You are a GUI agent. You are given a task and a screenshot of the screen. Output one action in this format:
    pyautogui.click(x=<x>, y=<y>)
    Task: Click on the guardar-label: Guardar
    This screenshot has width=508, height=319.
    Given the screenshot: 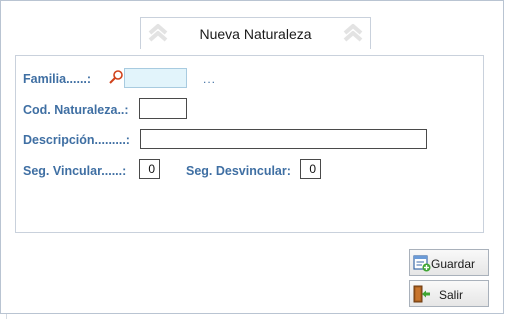 What is the action you would take?
    pyautogui.click(x=453, y=264)
    